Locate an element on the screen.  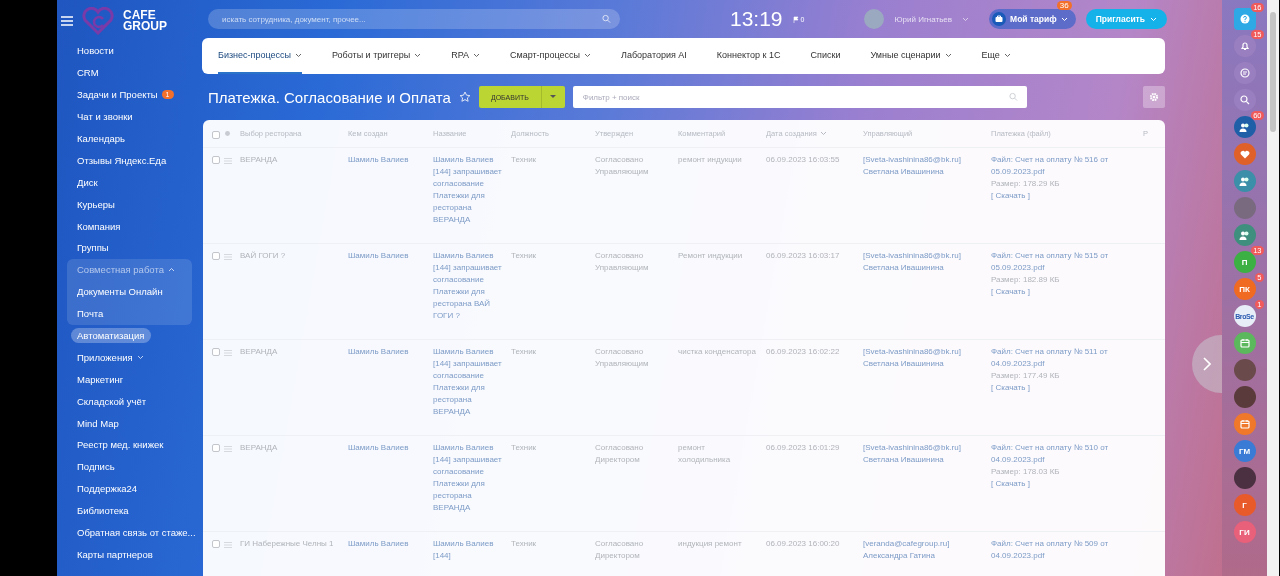
help-button is located at coordinates (1244, 19).